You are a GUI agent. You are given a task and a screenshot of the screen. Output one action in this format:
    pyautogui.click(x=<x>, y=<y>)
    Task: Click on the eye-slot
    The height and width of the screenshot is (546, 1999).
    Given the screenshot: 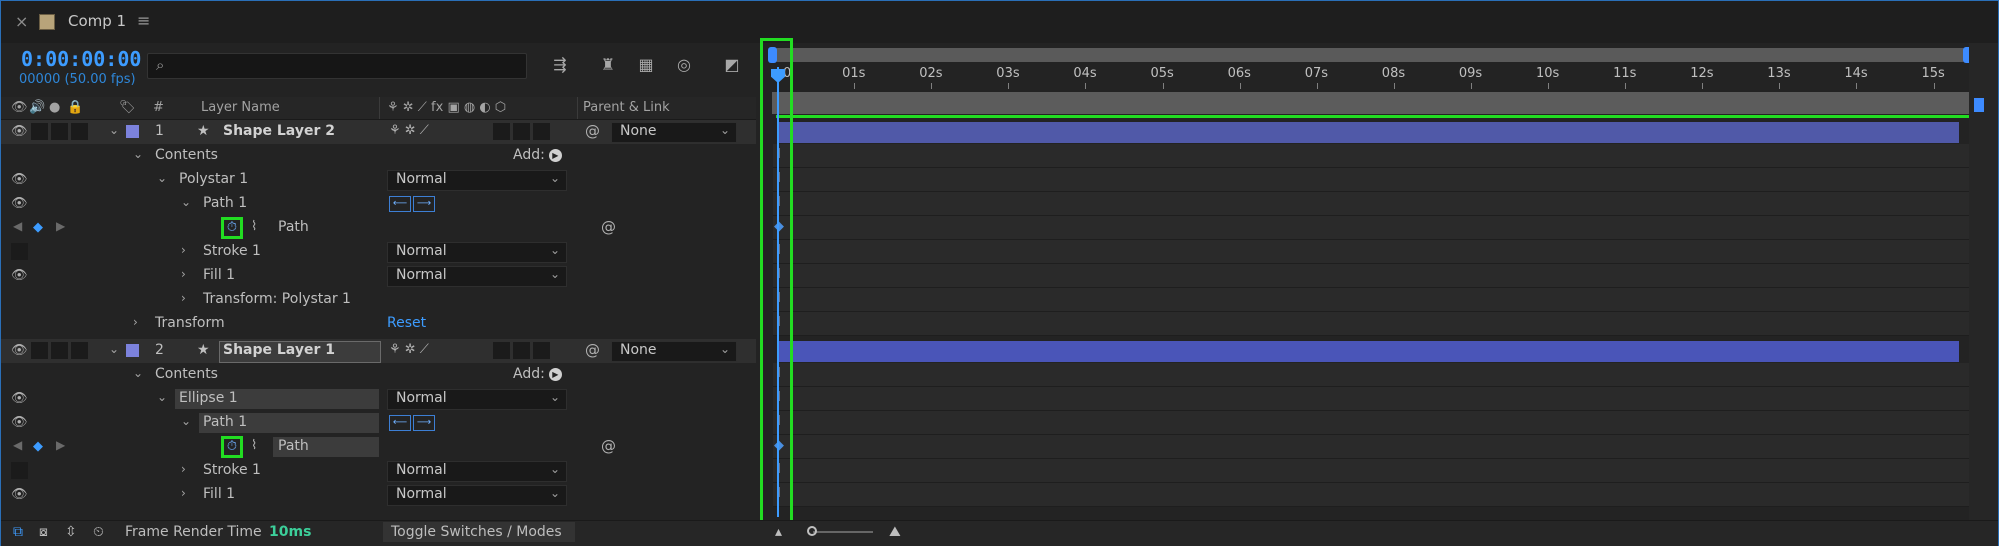 What is the action you would take?
    pyautogui.click(x=19, y=470)
    